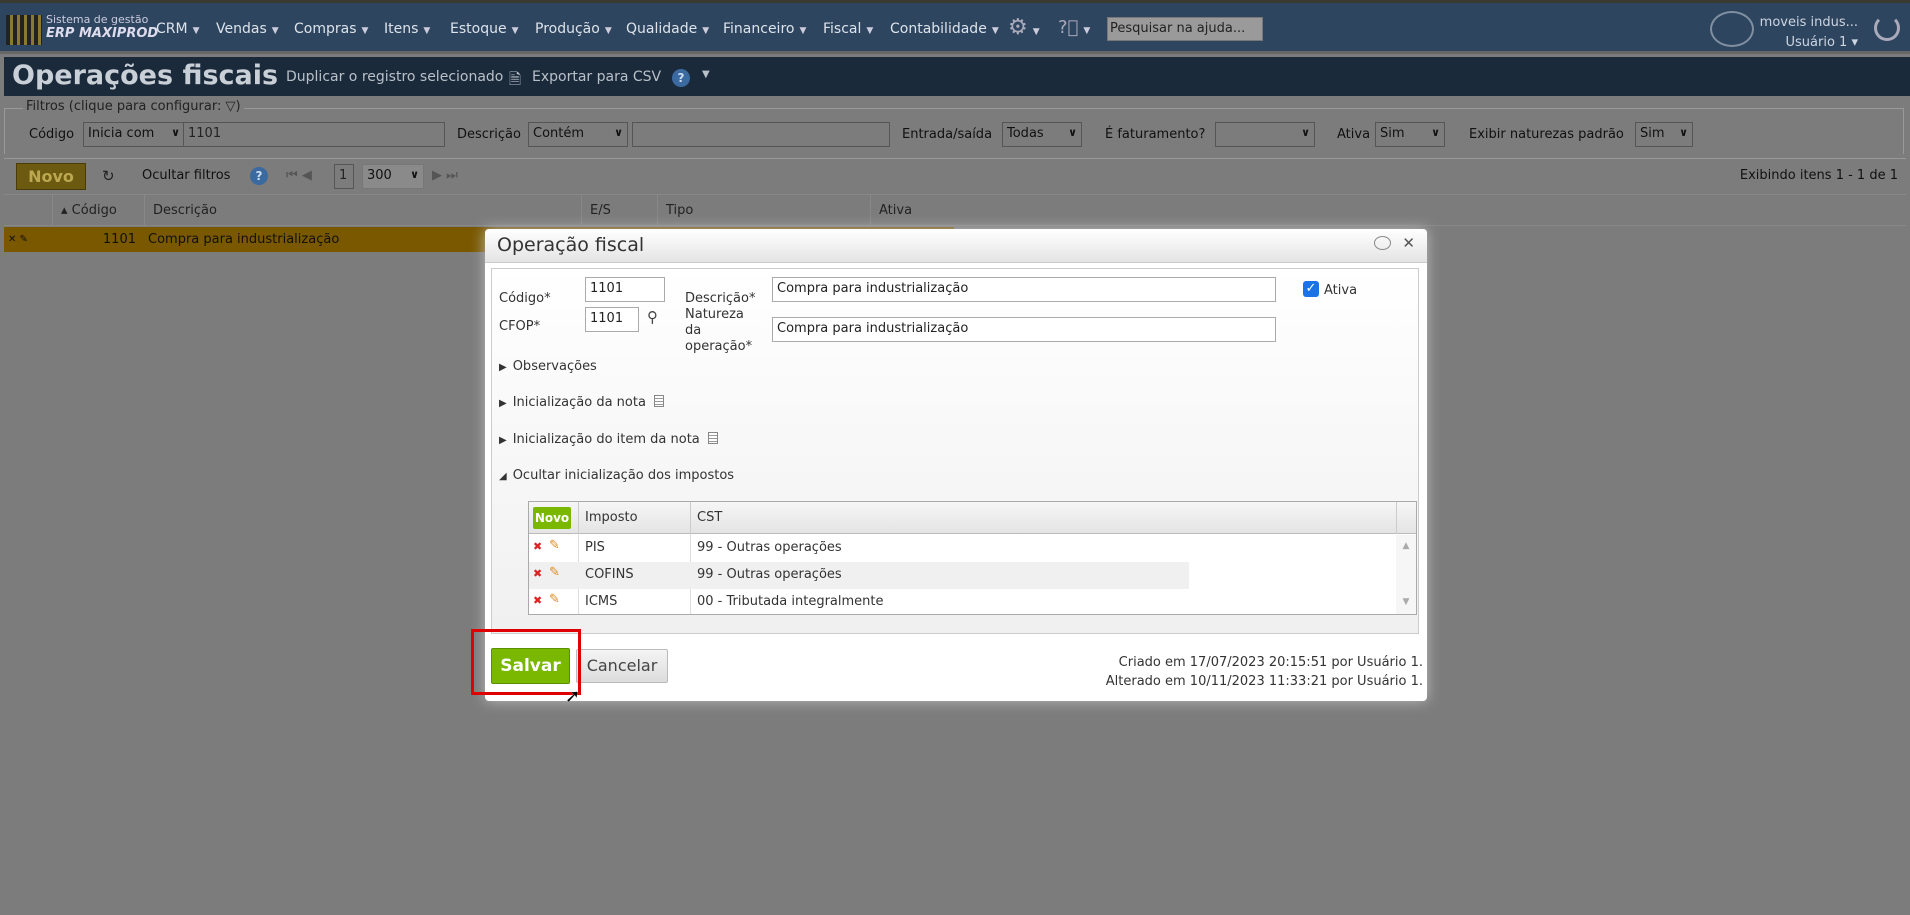  What do you see at coordinates (299, 175) in the screenshot?
I see `pager-first-prev-icons: ⏮ ◀` at bounding box center [299, 175].